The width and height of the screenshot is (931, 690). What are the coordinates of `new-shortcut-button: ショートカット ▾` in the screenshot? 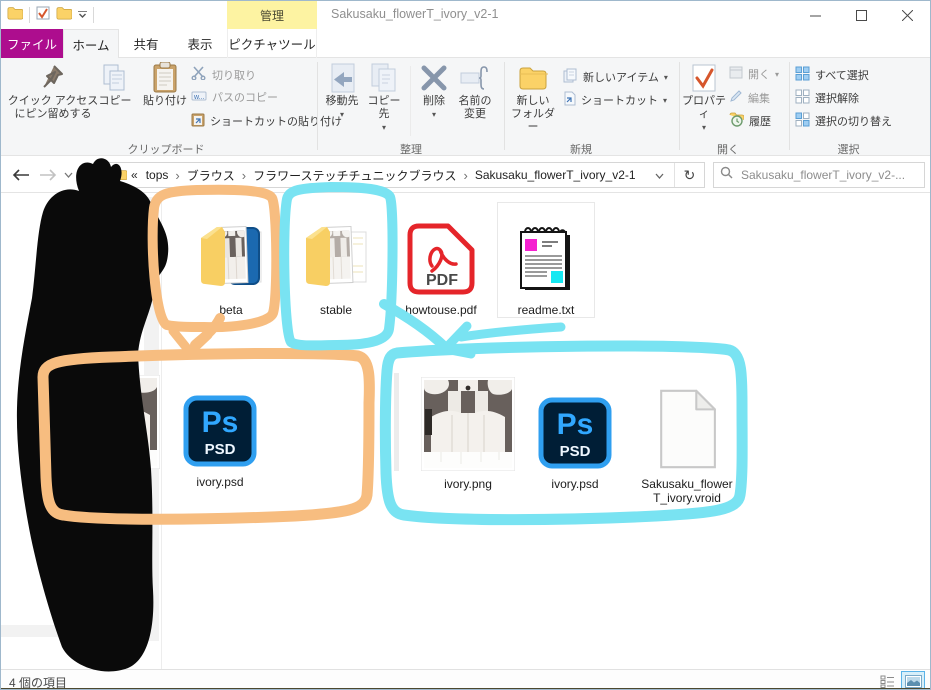 It's located at (615, 100).